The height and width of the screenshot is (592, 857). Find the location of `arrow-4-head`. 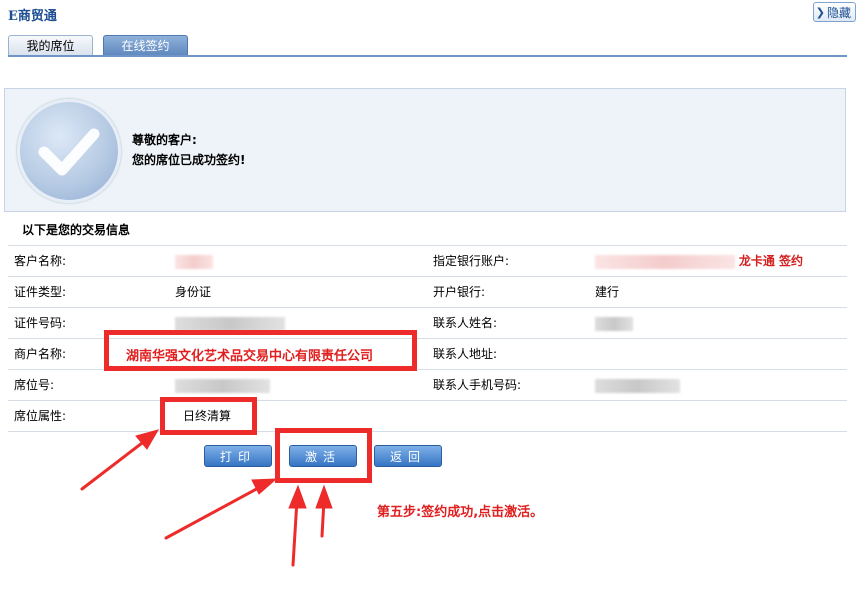

arrow-4-head is located at coordinates (324, 496).